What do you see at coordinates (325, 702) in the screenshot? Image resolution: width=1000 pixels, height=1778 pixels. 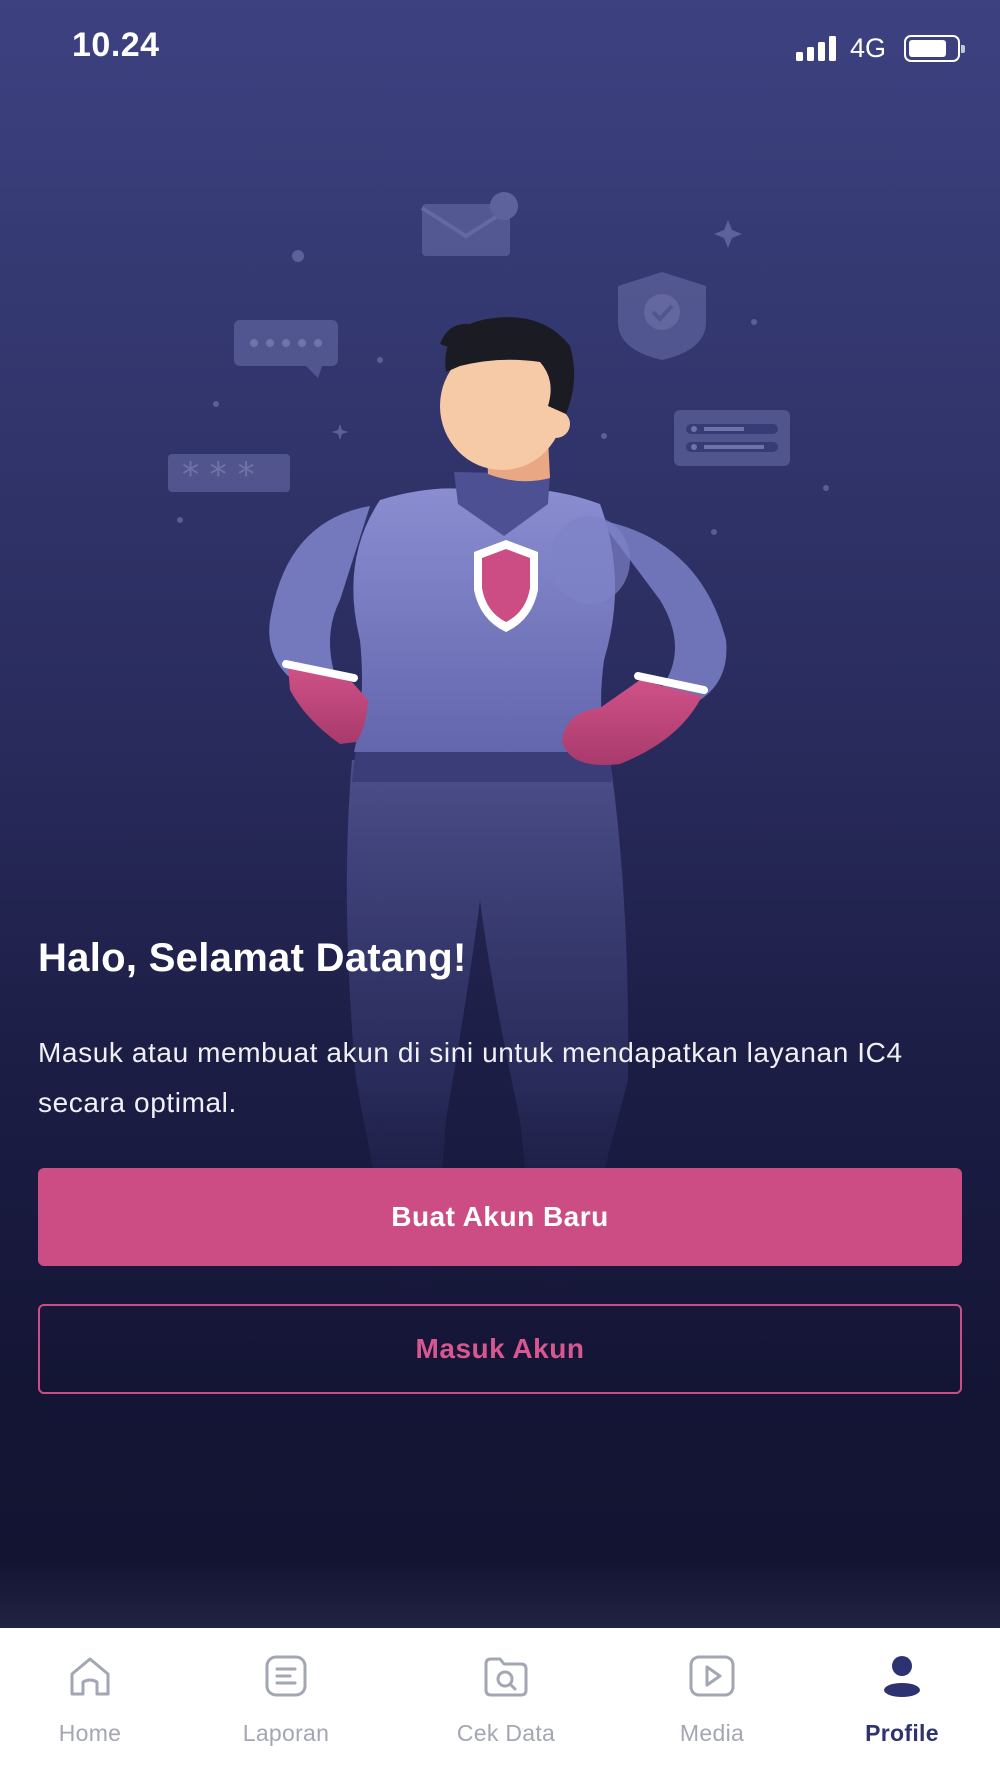 I see `left-glove` at bounding box center [325, 702].